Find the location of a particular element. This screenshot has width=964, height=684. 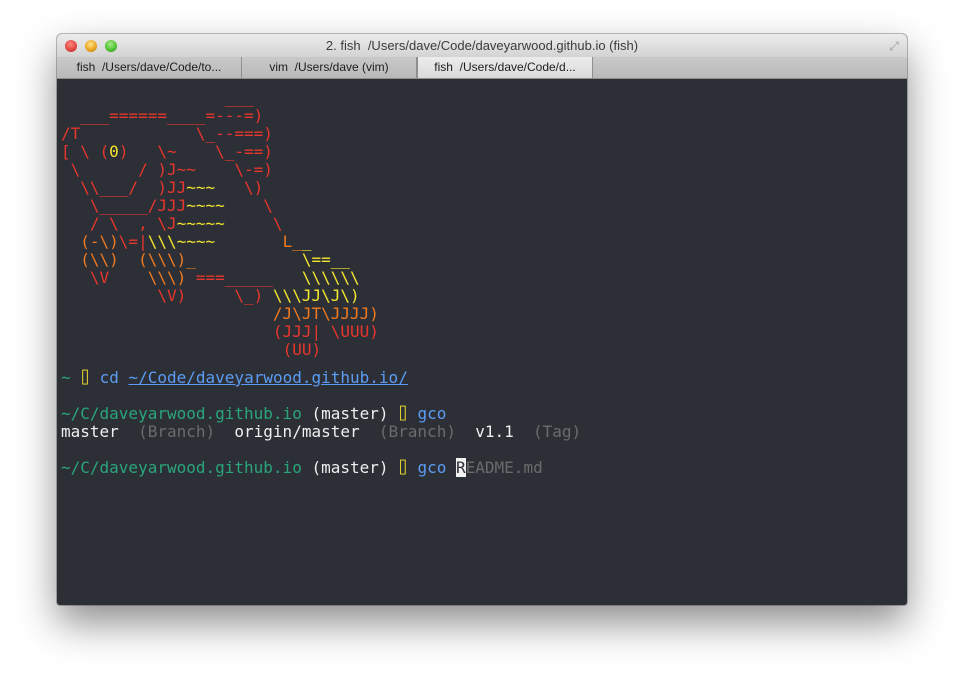

ascii-art-segment: ___======____=---=) is located at coordinates (162, 115).